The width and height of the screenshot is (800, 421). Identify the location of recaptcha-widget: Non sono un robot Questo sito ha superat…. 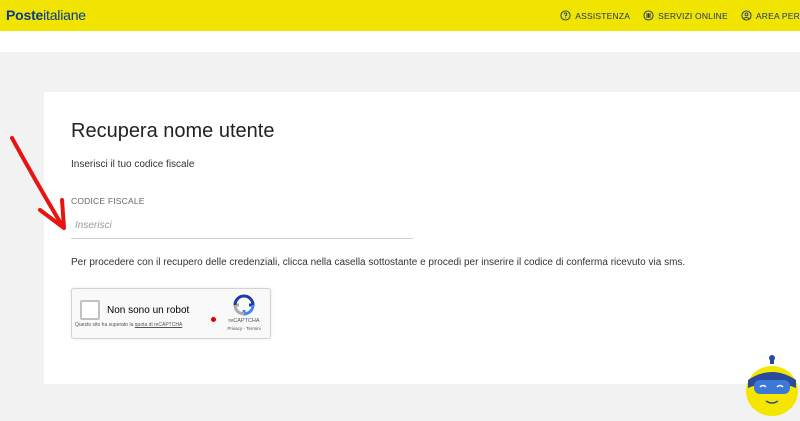
(171, 313).